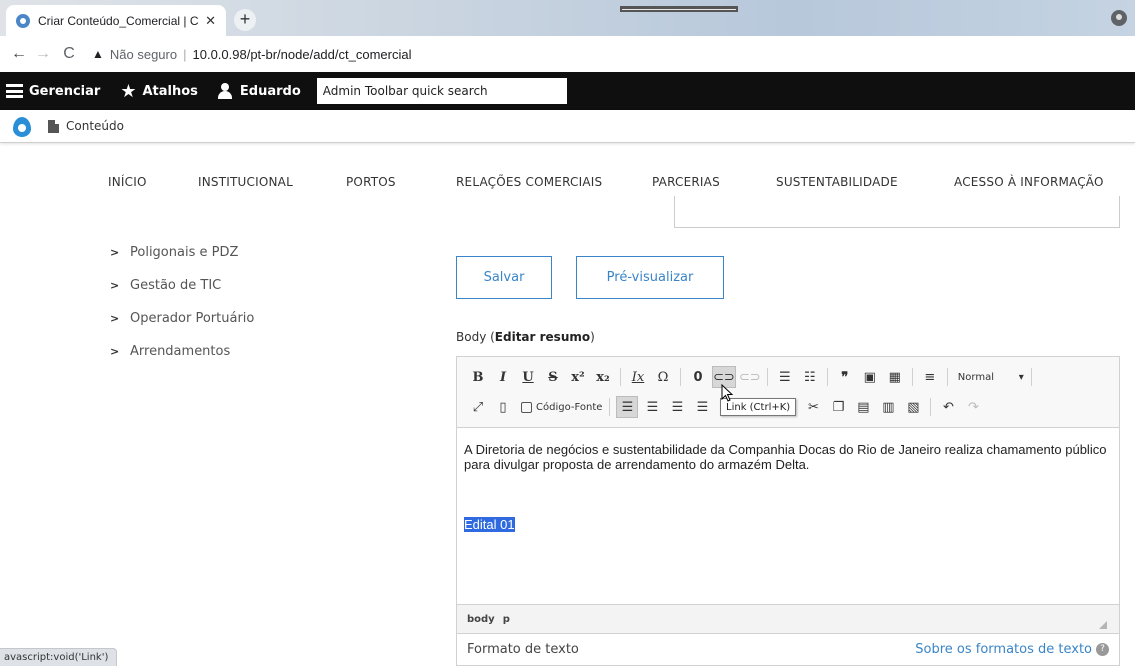 This screenshot has width=1135, height=666. What do you see at coordinates (785, 377) in the screenshot?
I see `bulleted-list-icon: ☰` at bounding box center [785, 377].